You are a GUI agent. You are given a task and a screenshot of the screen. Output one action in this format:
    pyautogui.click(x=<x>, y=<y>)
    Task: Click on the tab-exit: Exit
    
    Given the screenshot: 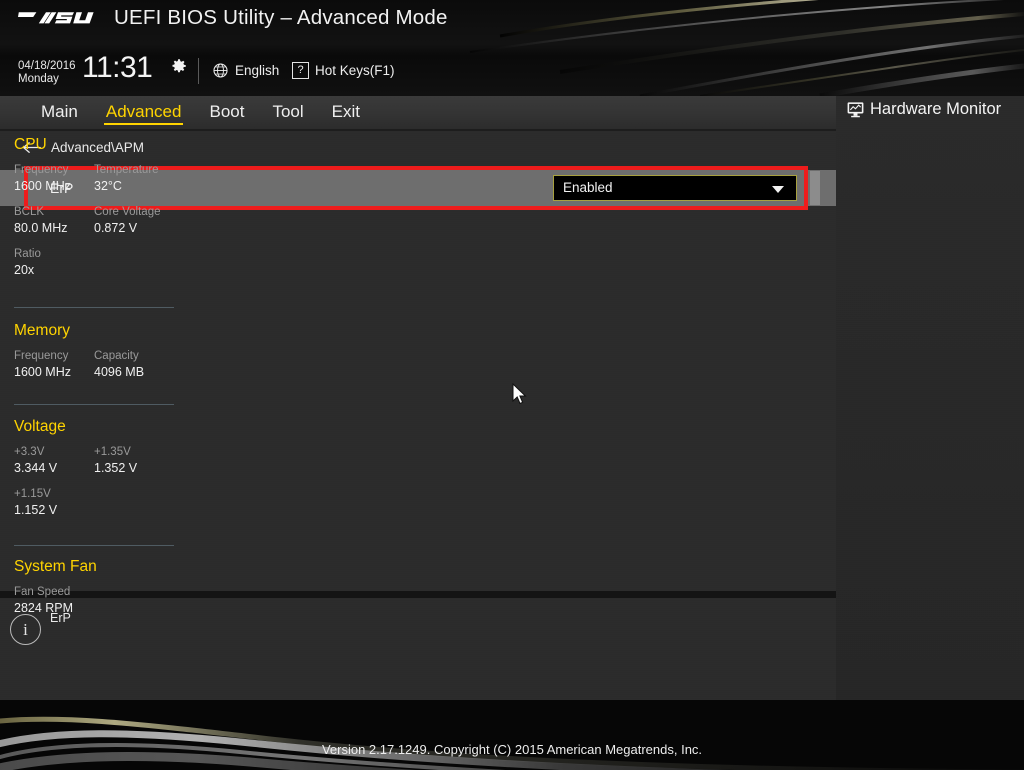 What is the action you would take?
    pyautogui.click(x=346, y=113)
    